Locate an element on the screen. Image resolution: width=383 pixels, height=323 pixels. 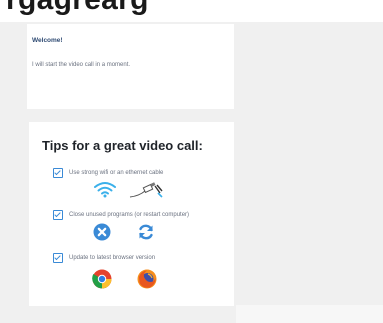
firefox-icon is located at coordinates (147, 279).